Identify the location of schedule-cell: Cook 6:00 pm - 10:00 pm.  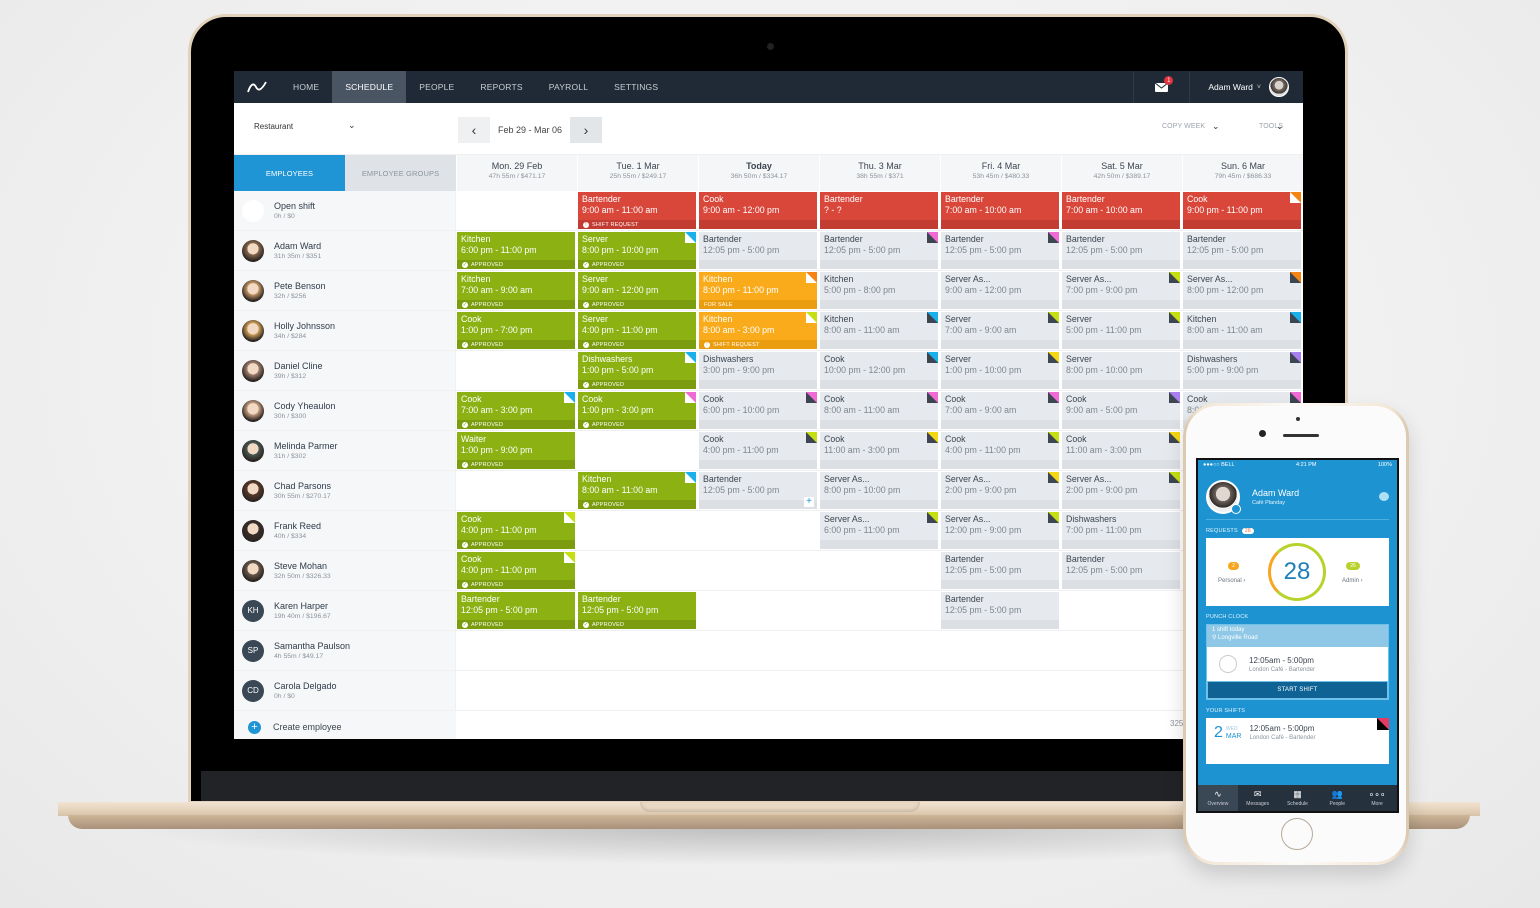
(758, 410).